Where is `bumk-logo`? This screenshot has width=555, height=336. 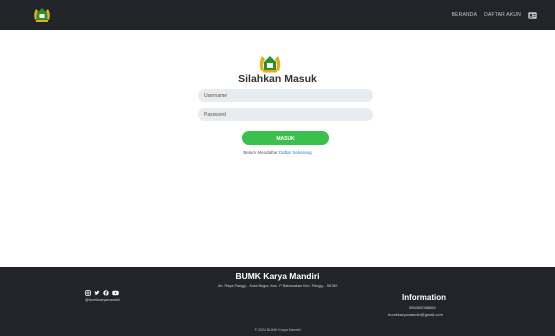
bumk-logo is located at coordinates (42, 15).